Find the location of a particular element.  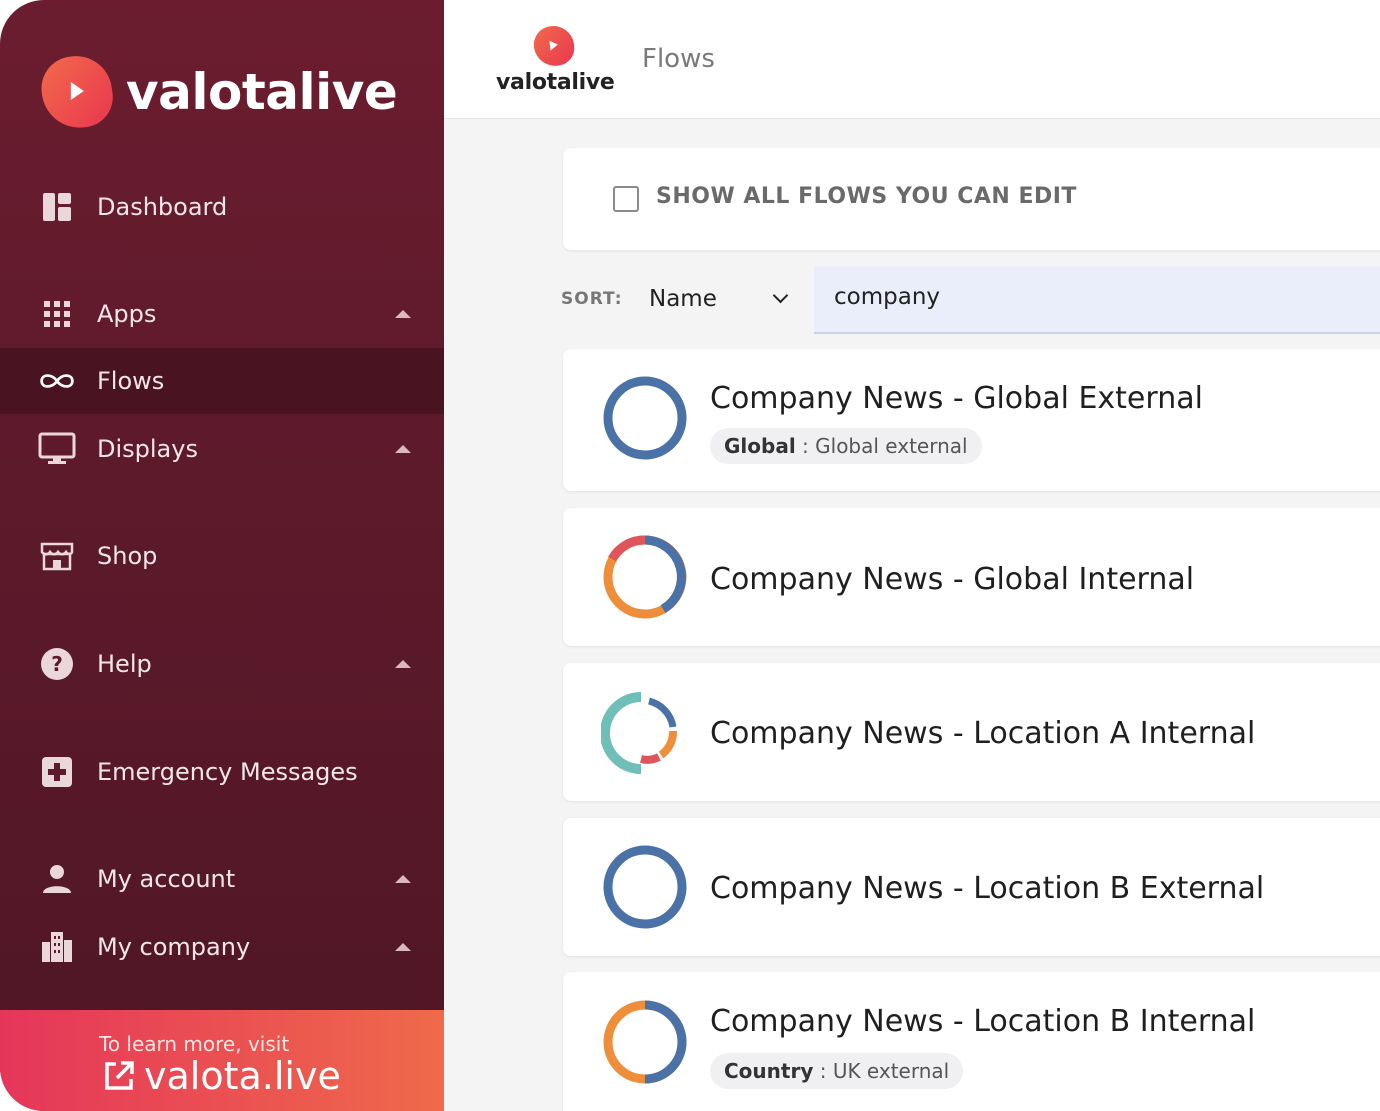

flow-card-location-b-external: Company News - Location B External is located at coordinates (971, 887).